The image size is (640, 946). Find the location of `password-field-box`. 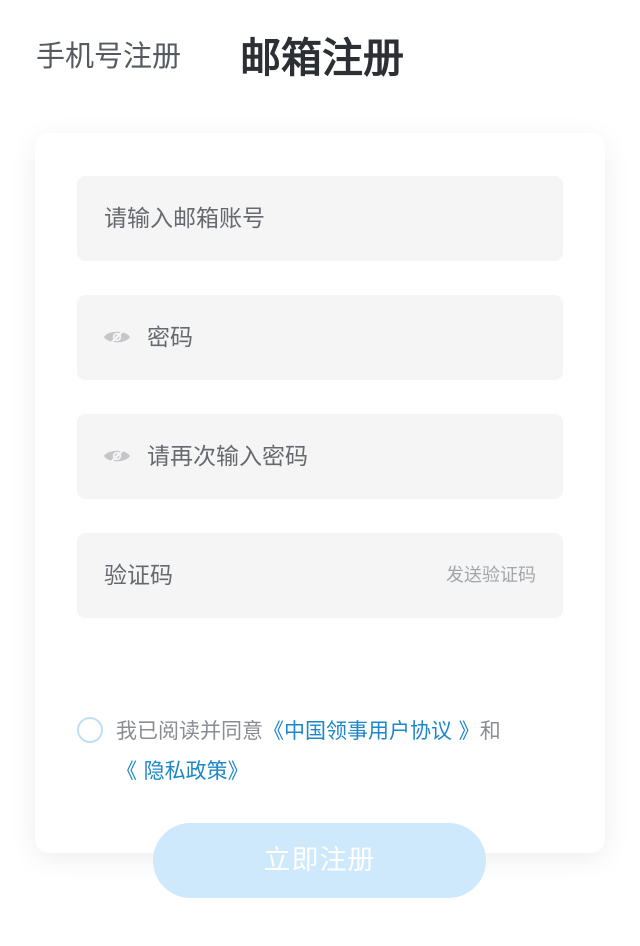

password-field-box is located at coordinates (320, 337).